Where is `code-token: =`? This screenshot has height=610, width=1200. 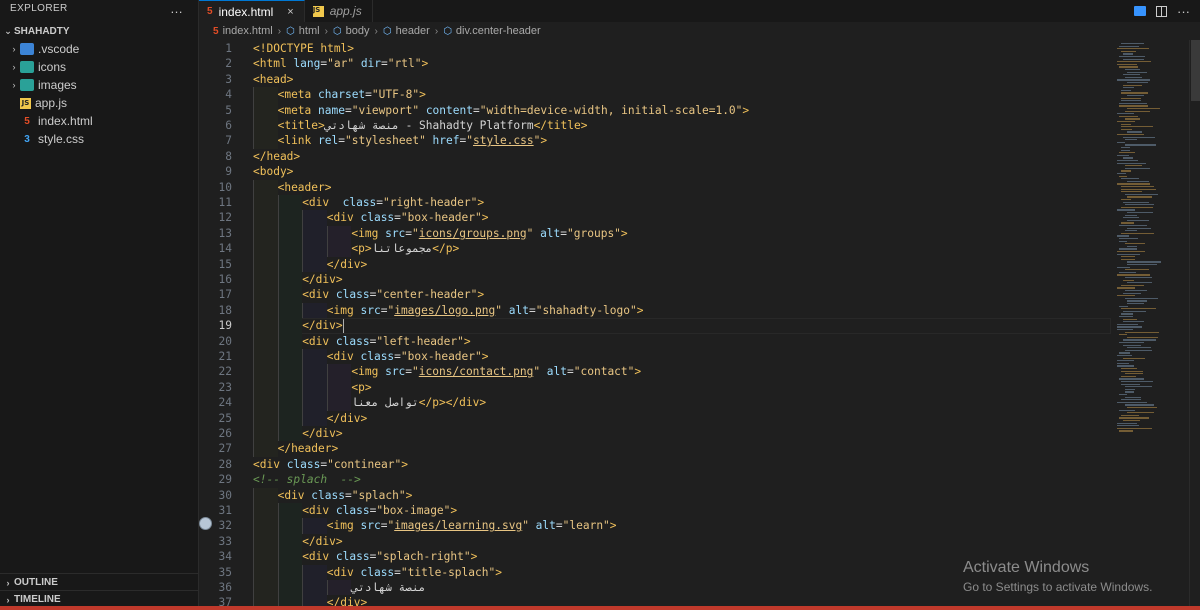 code-token: = is located at coordinates (348, 495).